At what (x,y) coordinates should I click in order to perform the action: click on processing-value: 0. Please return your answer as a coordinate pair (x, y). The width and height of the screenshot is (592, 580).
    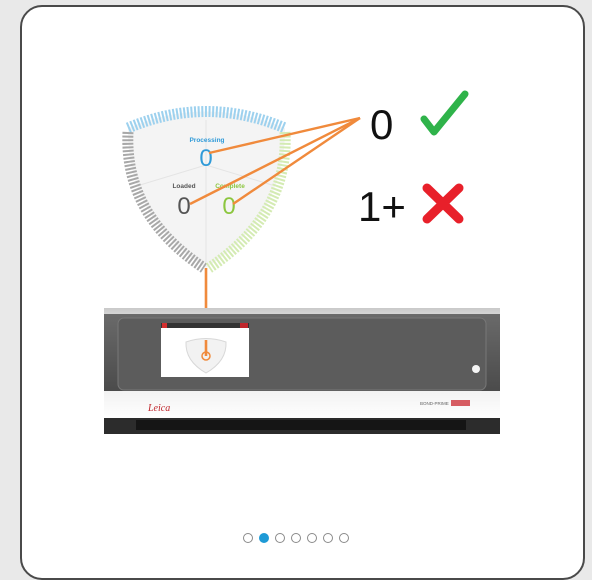
    Looking at the image, I should click on (205, 158).